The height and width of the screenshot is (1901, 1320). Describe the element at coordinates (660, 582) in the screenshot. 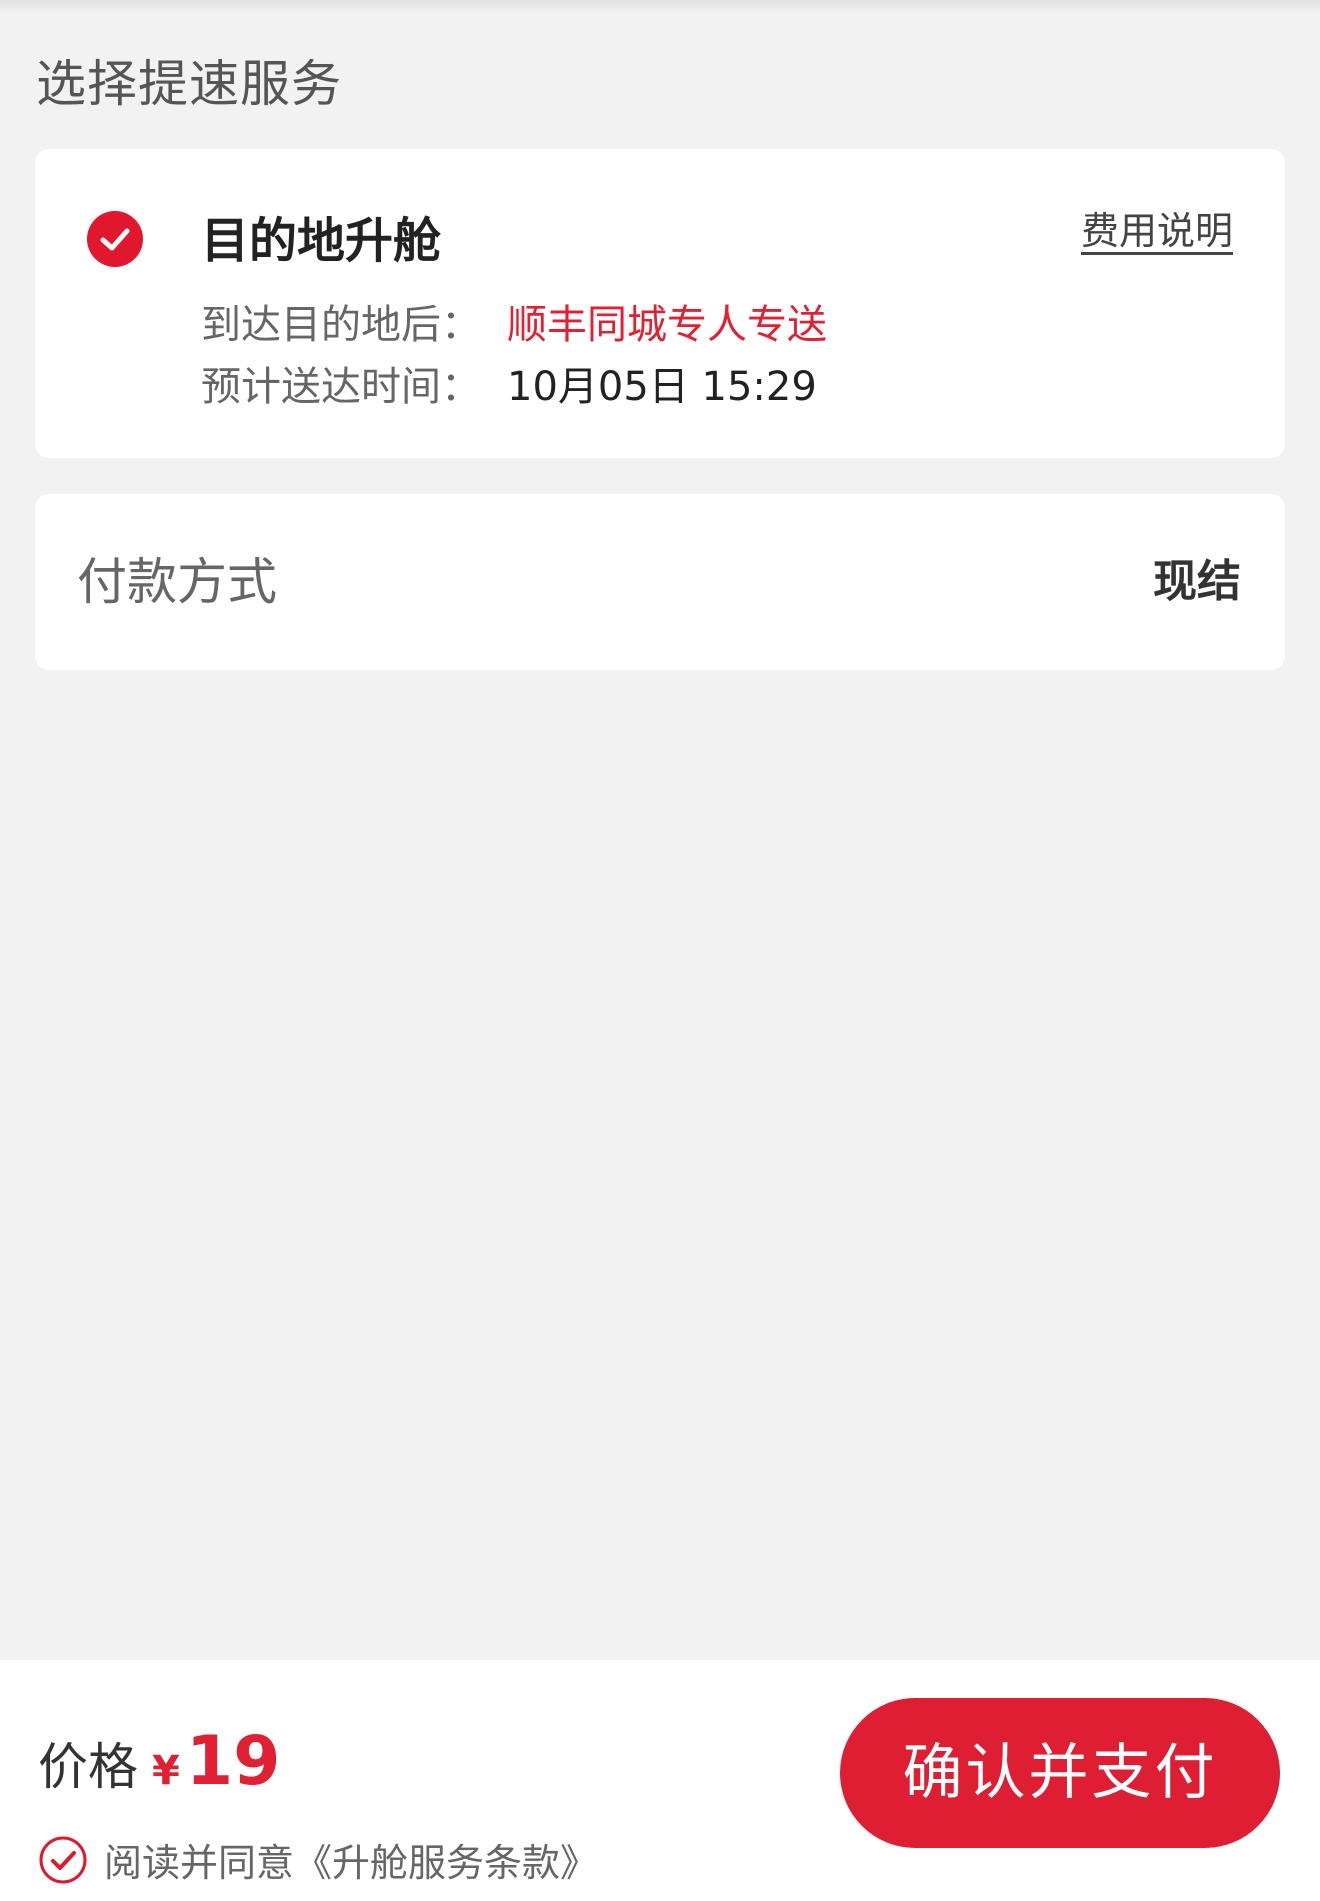

I see `payment-method-card: 付款方式 现结` at that location.